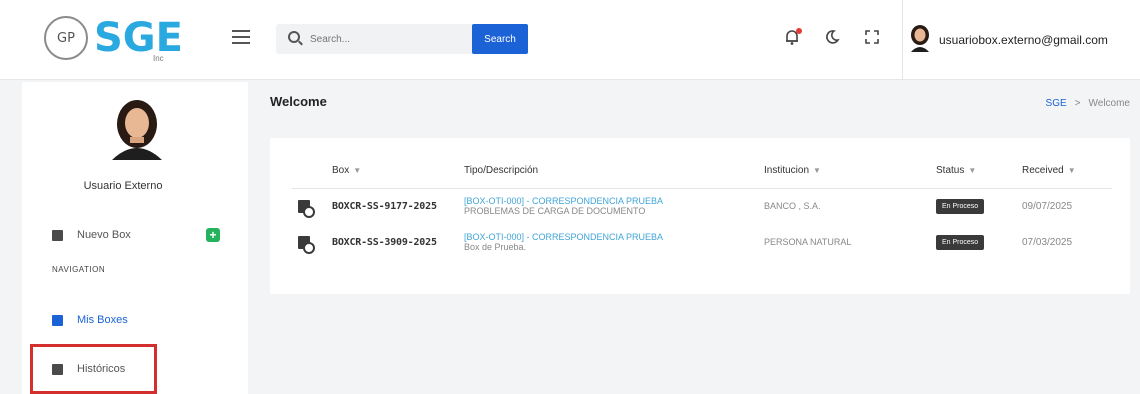 This screenshot has height=394, width=1140. Describe the element at coordinates (808, 241) in the screenshot. I see `institucion: PERSONA NATURAL` at that location.